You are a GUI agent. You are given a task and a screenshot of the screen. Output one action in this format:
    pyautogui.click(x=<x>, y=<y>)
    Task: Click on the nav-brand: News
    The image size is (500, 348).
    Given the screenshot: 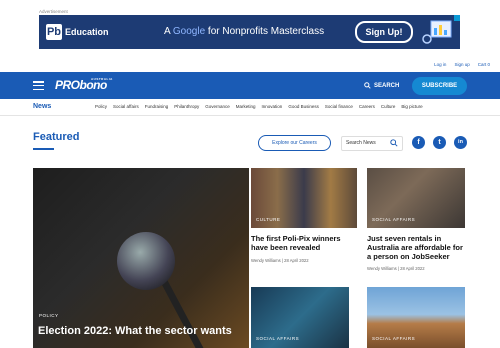 What is the action you would take?
    pyautogui.click(x=42, y=106)
    